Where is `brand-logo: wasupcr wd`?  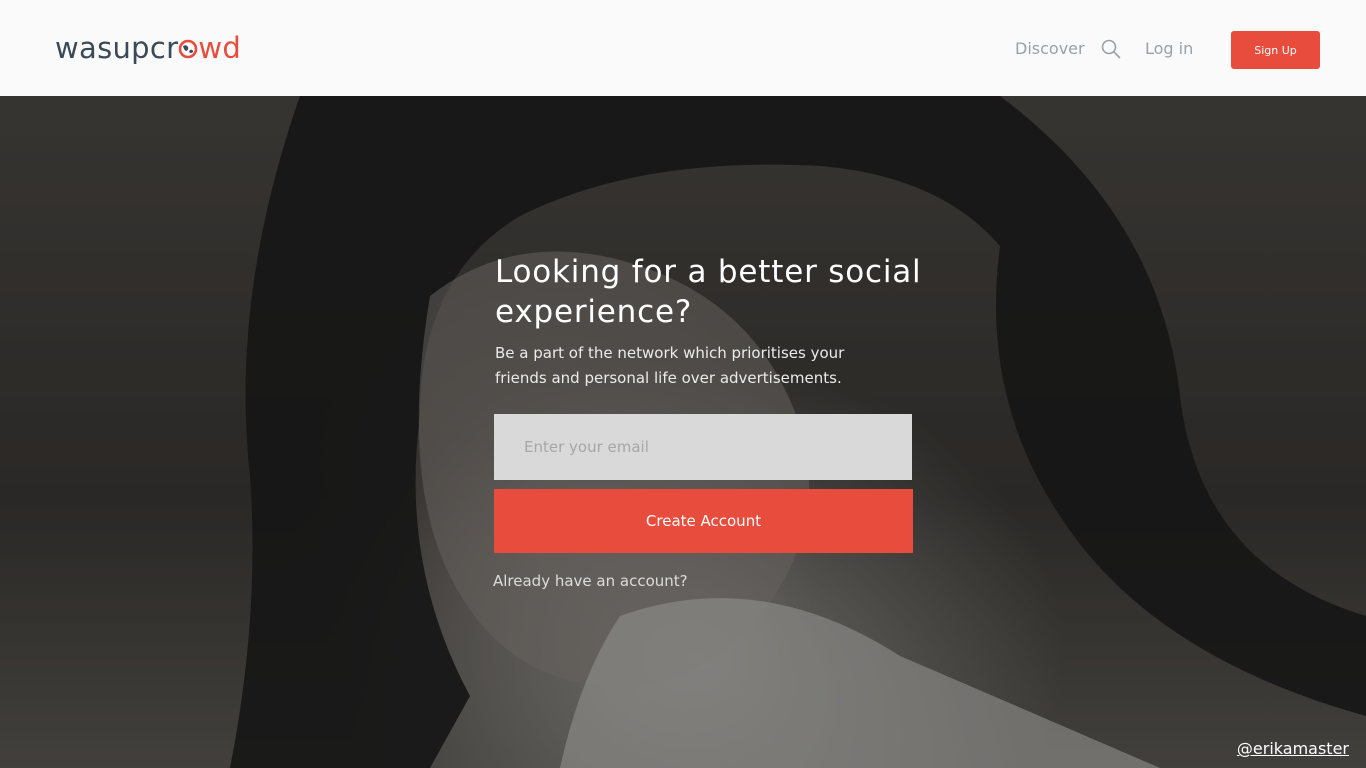 brand-logo: wasupcr wd is located at coordinates (148, 48).